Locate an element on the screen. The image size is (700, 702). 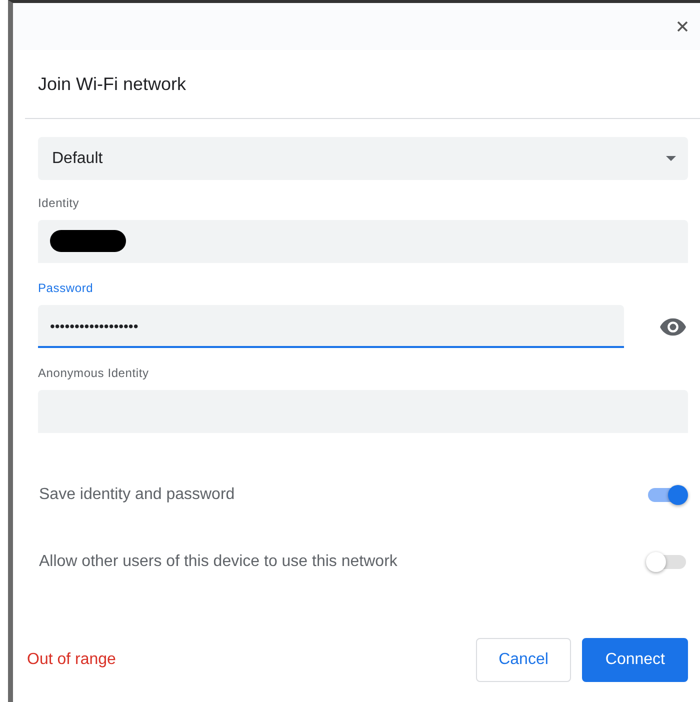
caret-icon is located at coordinates (671, 158).